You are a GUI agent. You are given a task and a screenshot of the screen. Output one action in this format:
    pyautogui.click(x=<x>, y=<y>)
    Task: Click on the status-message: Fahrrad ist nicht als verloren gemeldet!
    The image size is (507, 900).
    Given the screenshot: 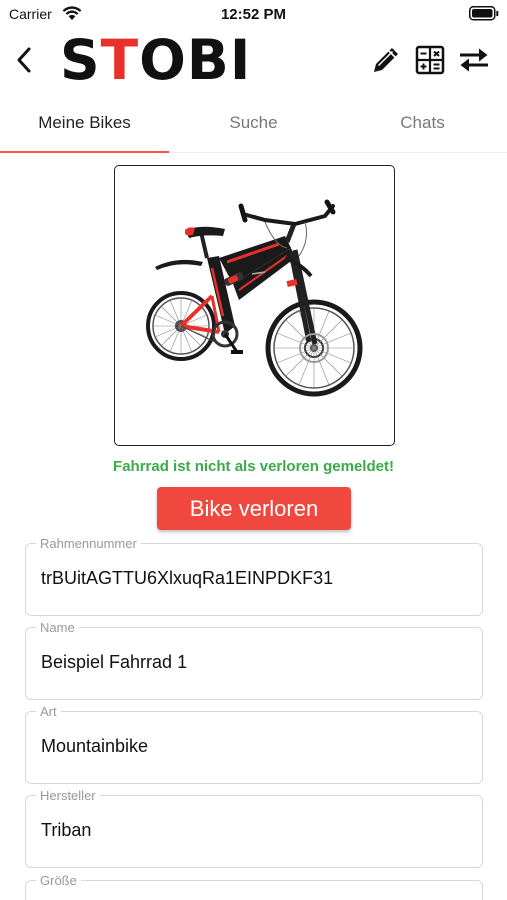 What is the action you would take?
    pyautogui.click(x=253, y=466)
    